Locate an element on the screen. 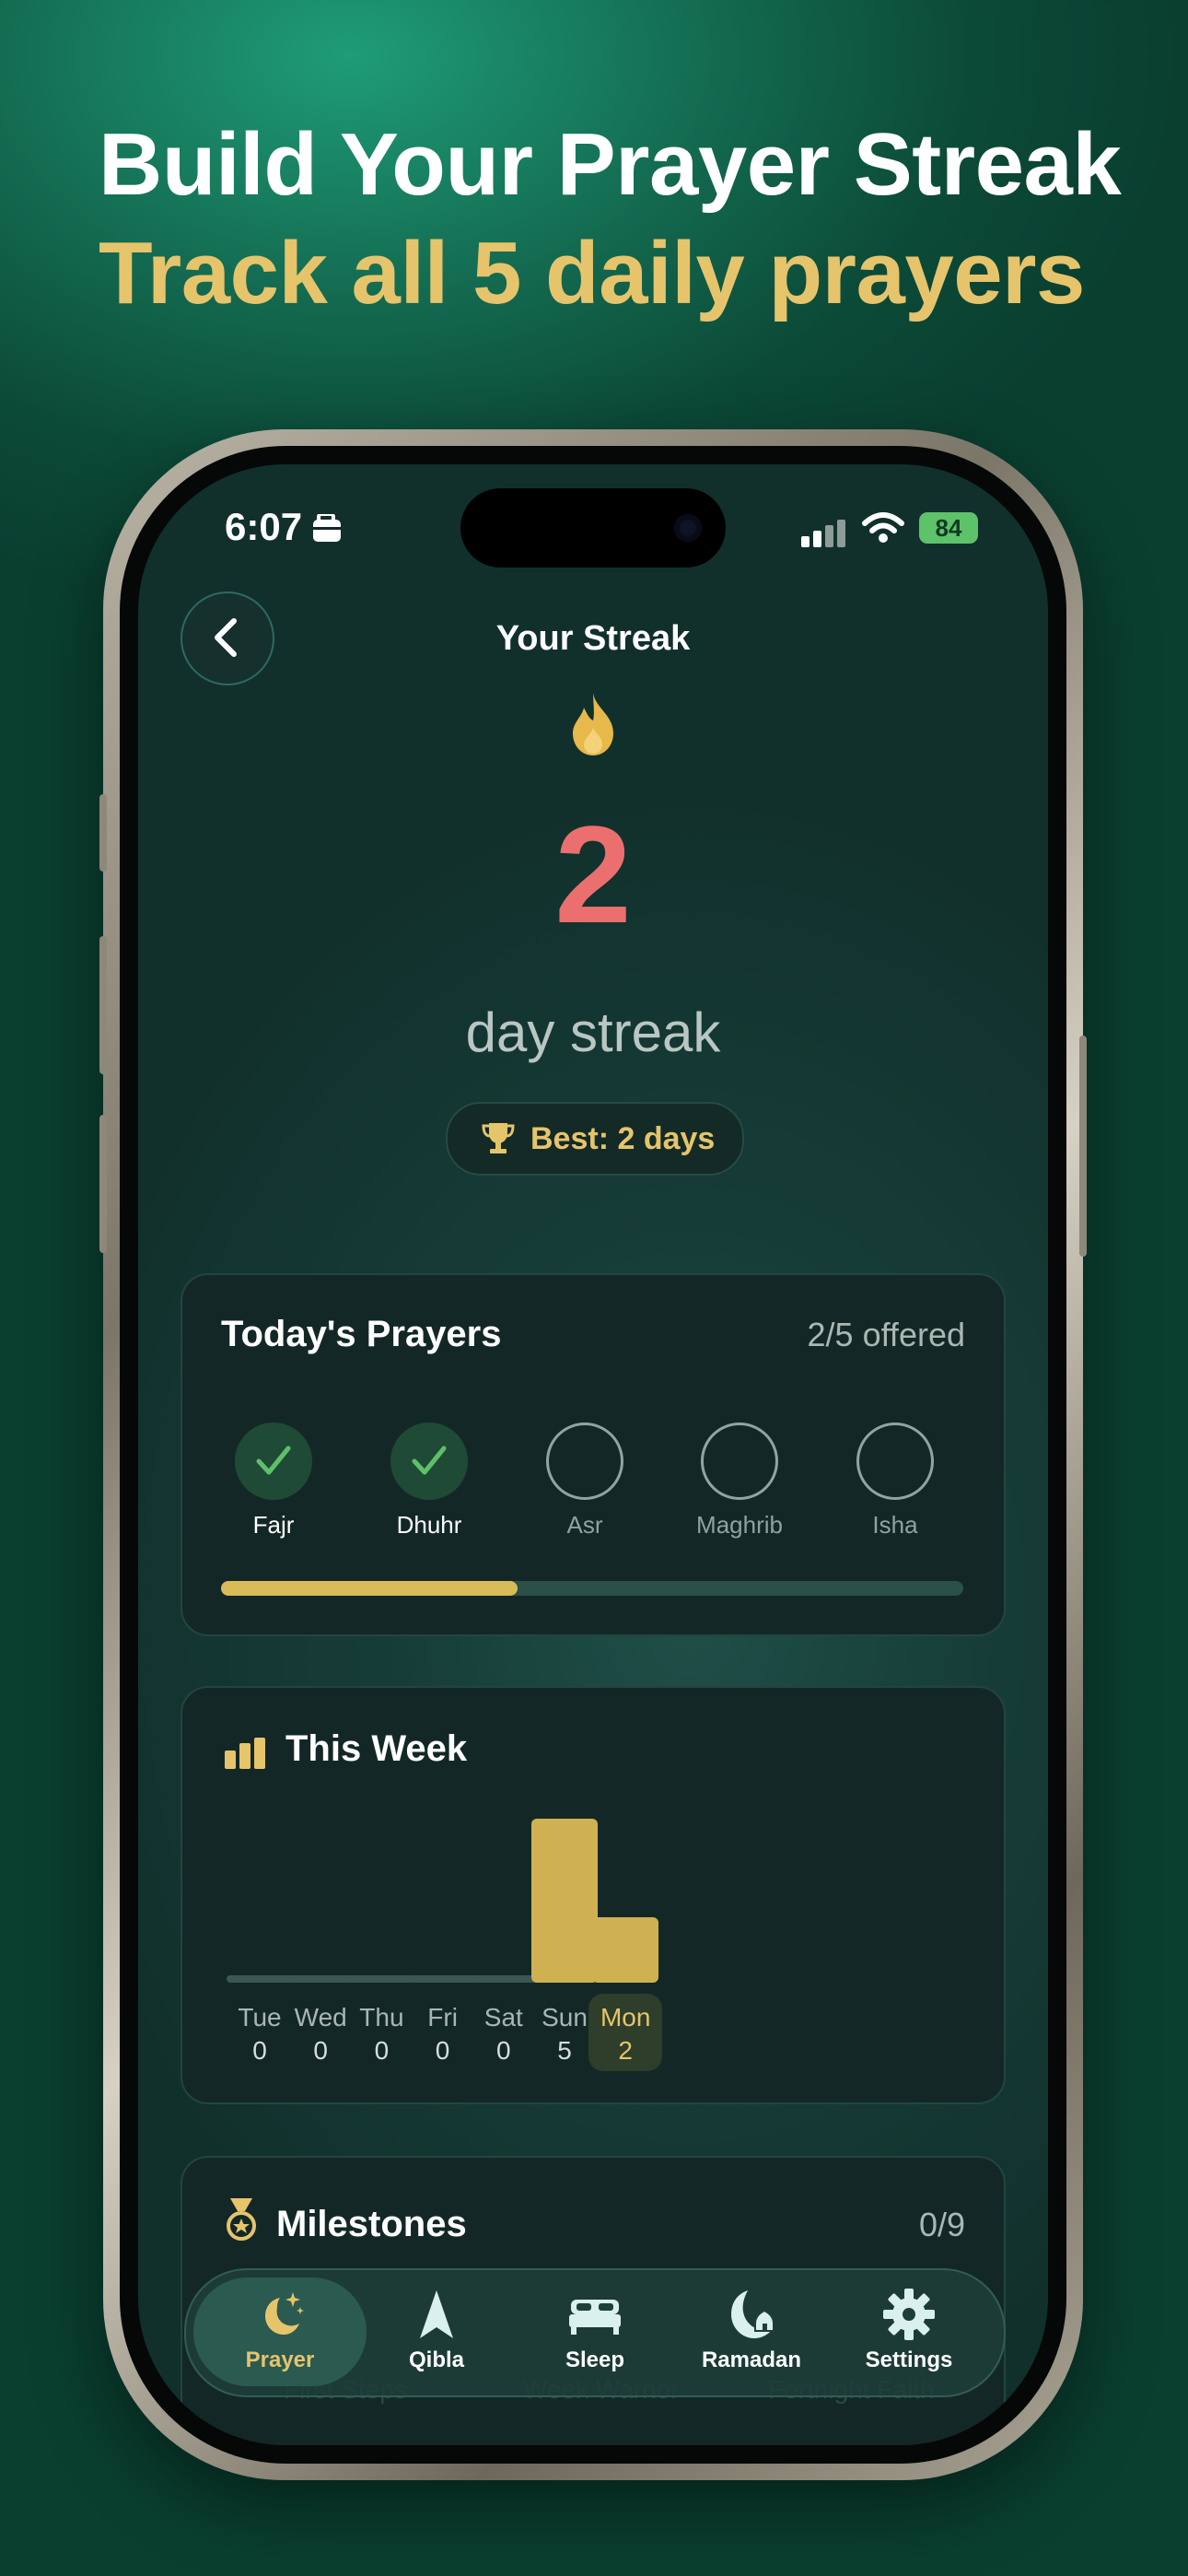  dynamic-island is located at coordinates (593, 528).